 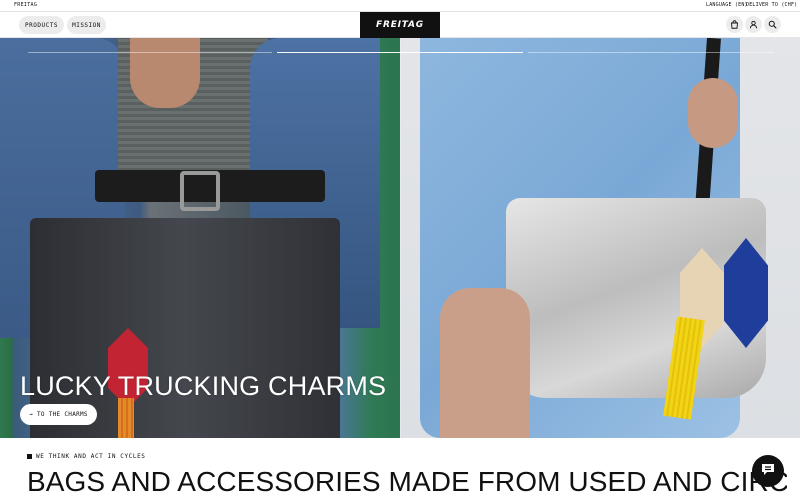 I want to click on nav-products-button: PRODUCTS, so click(x=41, y=25).